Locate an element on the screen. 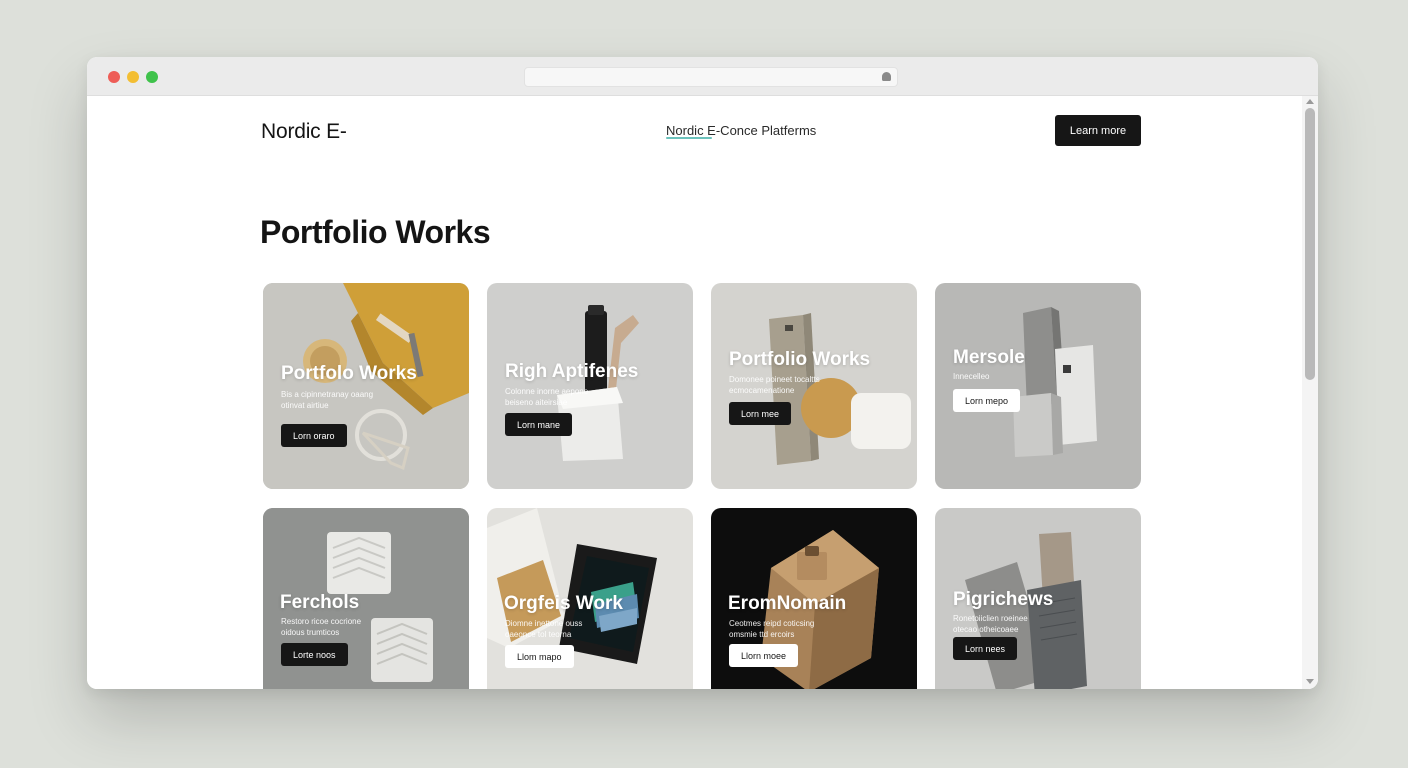  card-title: Ferchols is located at coordinates (320, 602).